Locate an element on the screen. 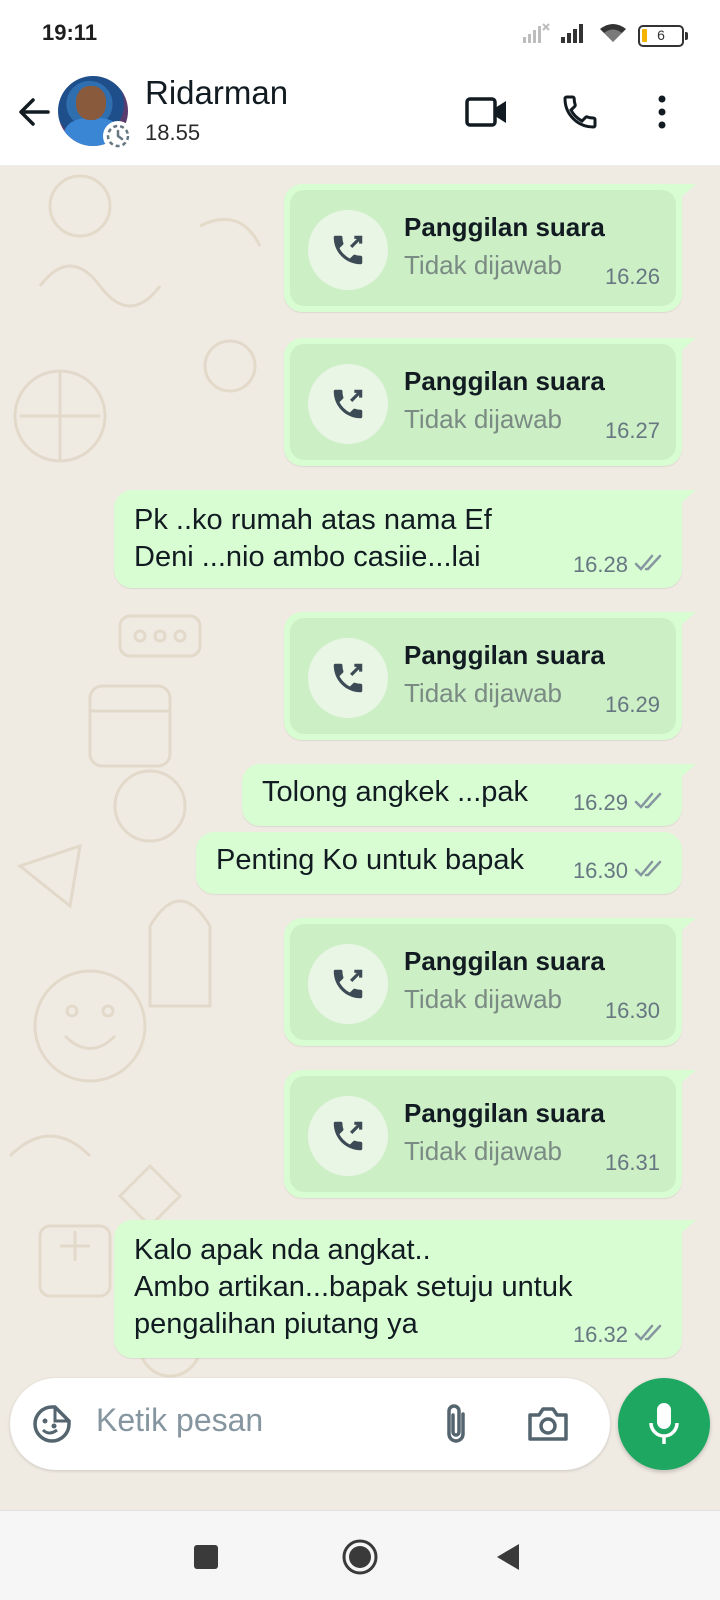  attach-icon is located at coordinates (456, 1424).